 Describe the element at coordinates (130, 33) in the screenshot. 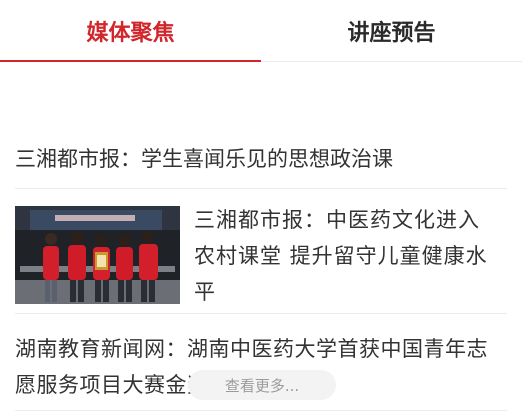

I see `tab-media-focus-label: 媒体聚焦` at that location.